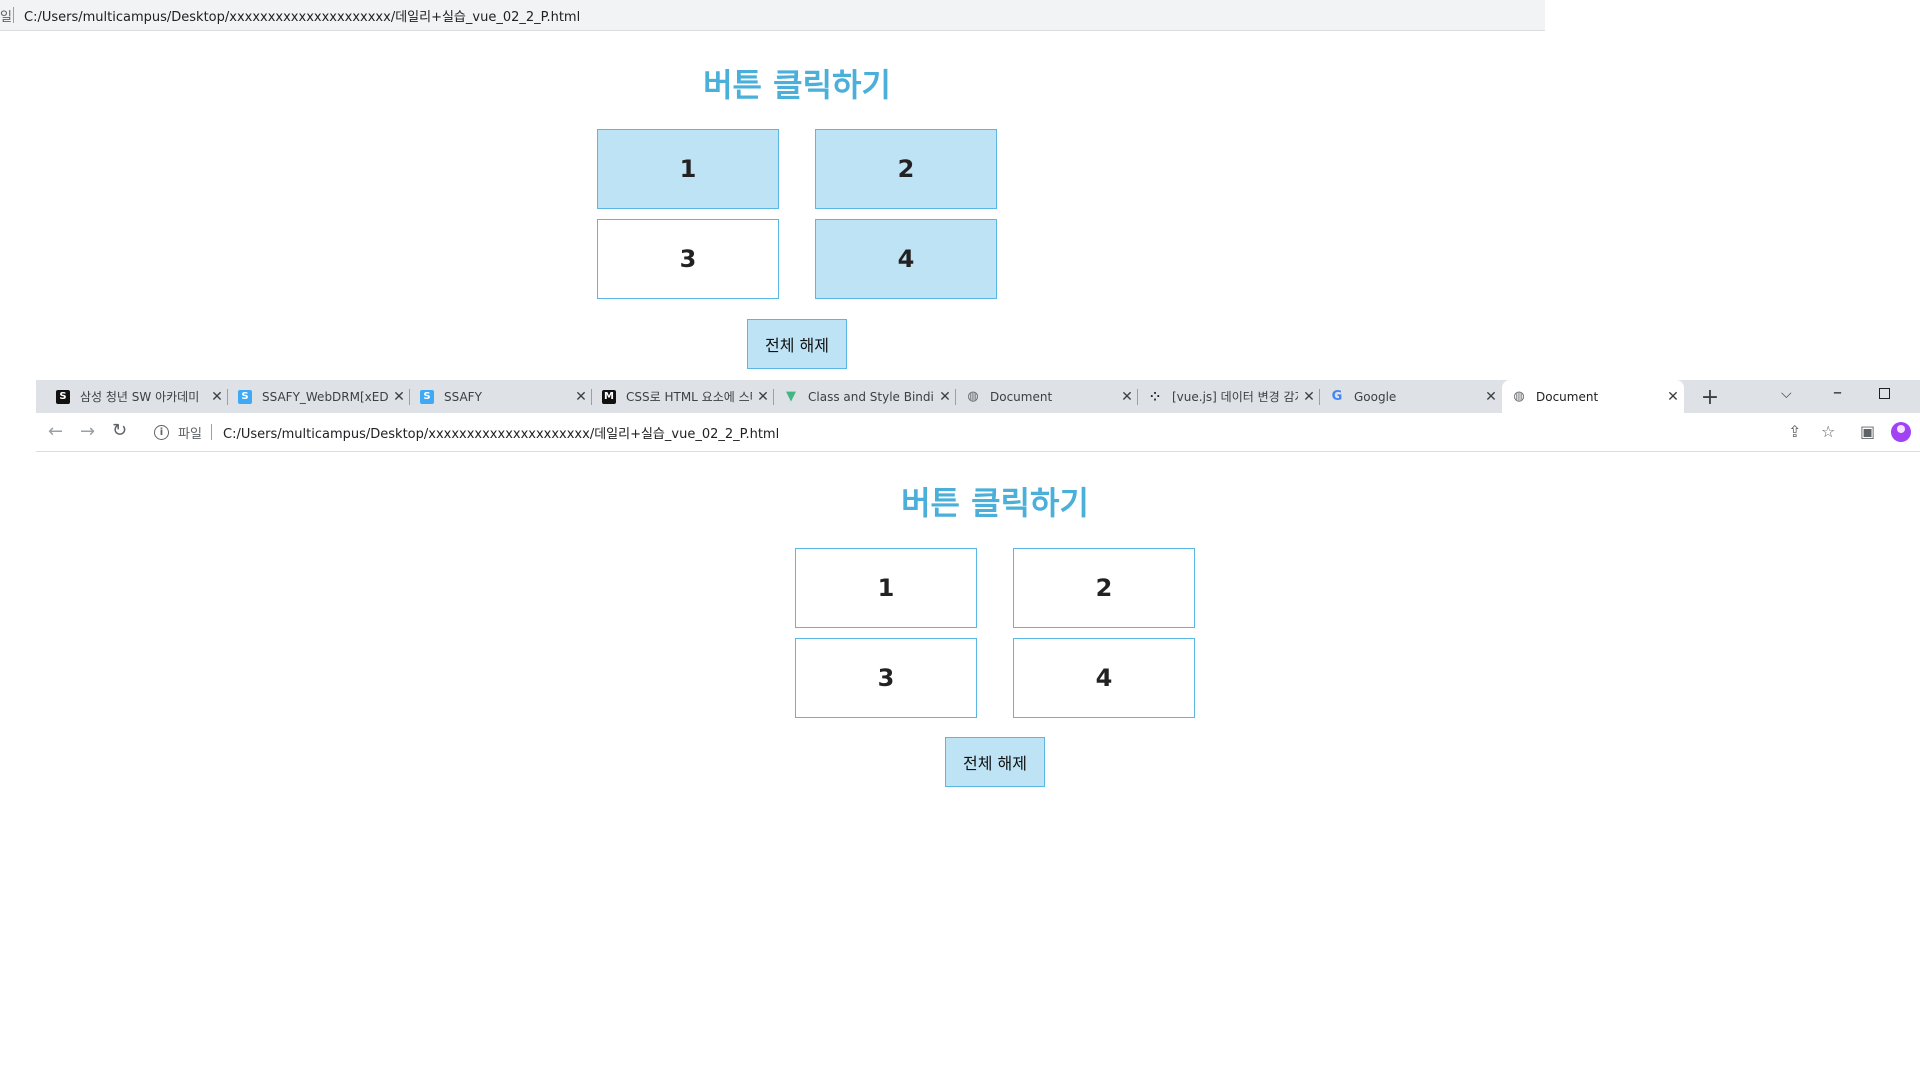 The image size is (1920, 1080). What do you see at coordinates (1411, 396) in the screenshot?
I see `tab-google: G Google ✕` at bounding box center [1411, 396].